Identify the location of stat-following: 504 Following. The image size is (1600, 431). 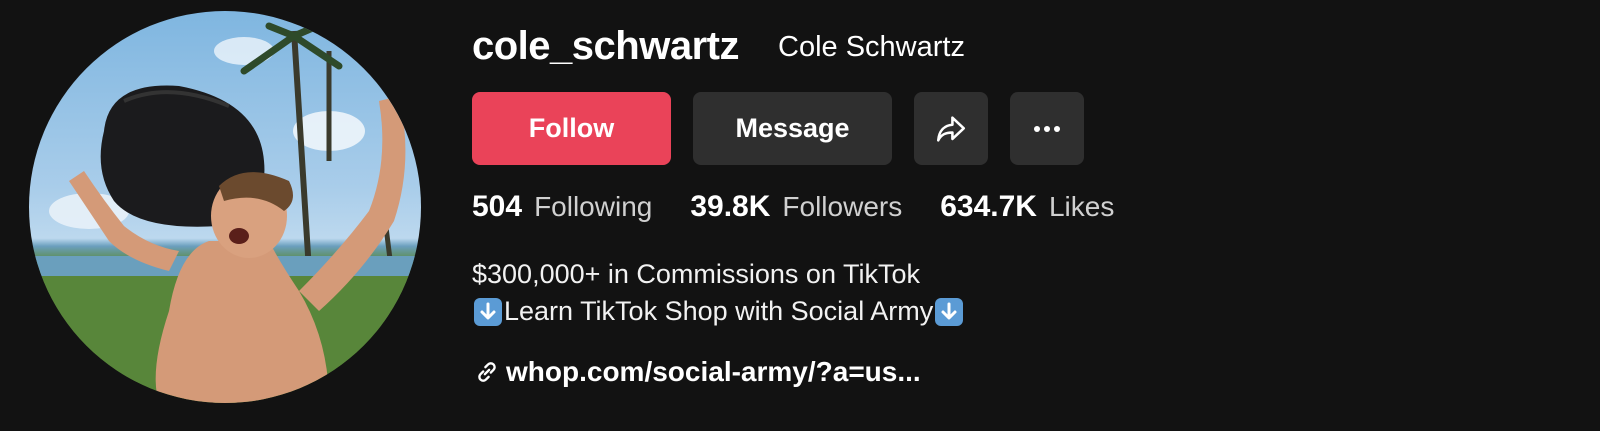
(562, 207).